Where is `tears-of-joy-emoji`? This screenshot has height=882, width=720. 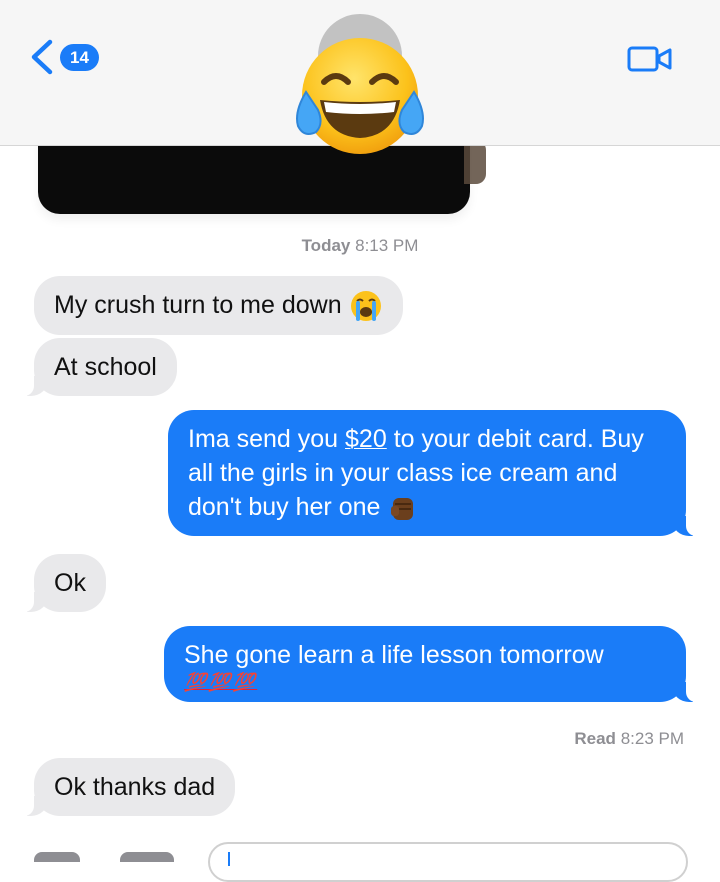 tears-of-joy-emoji is located at coordinates (360, 96).